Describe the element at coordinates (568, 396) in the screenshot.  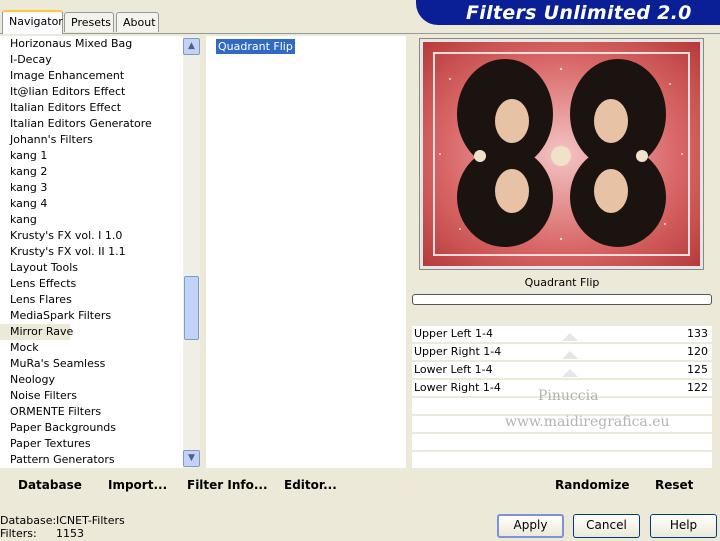
I see `watermark-name: Pinuccia` at that location.